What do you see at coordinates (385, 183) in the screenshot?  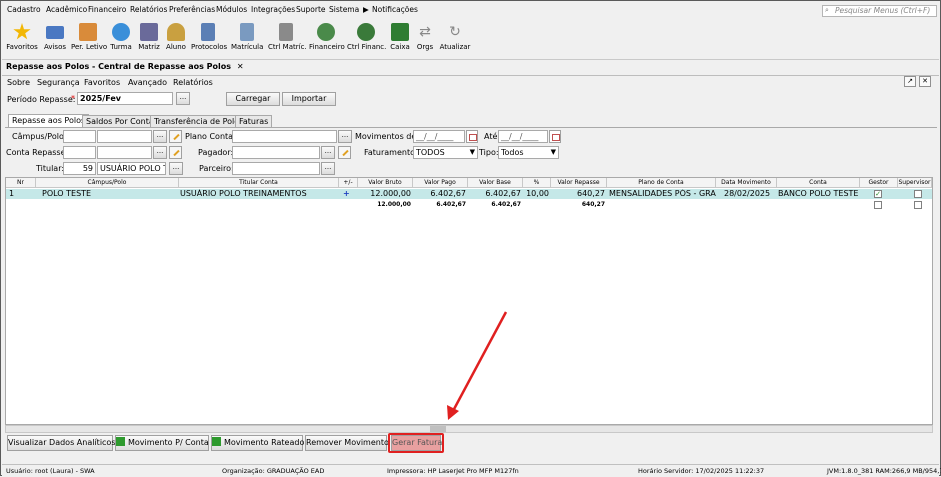 I see `header-valor-bruto: Valor Bruto` at bounding box center [385, 183].